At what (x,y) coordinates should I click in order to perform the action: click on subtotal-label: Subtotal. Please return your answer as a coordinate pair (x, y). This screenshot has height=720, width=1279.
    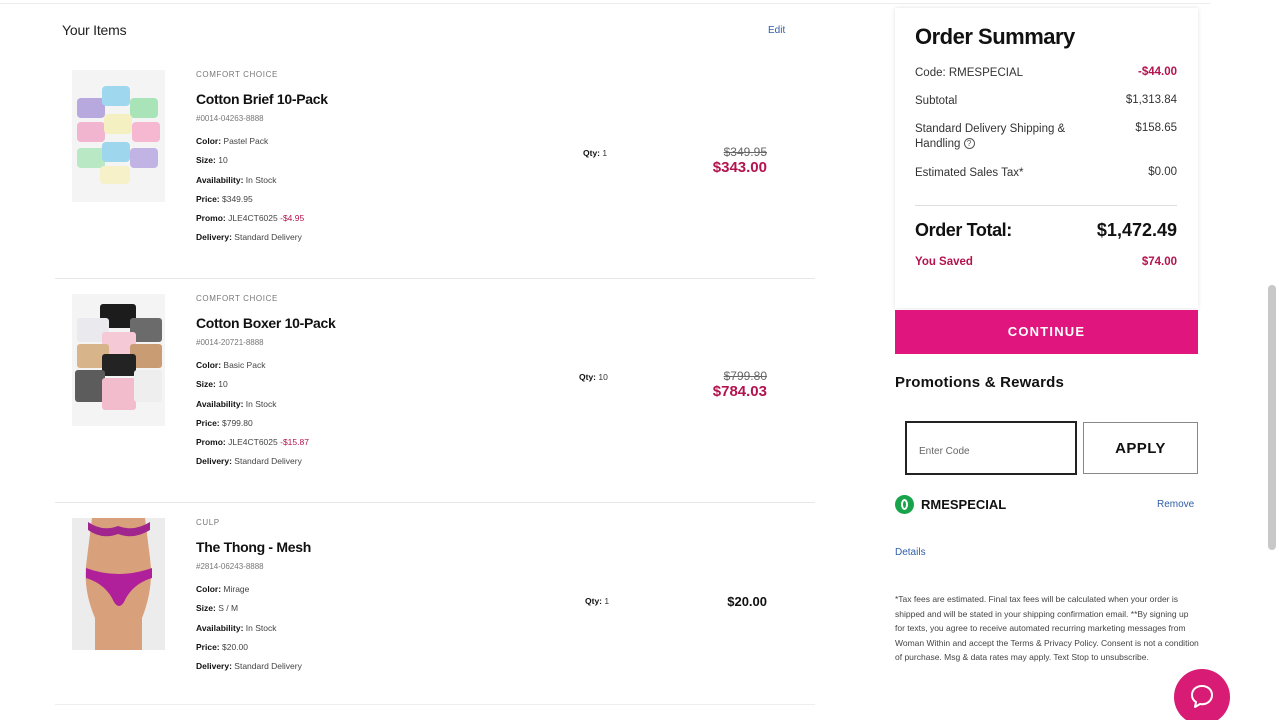
    Looking at the image, I should click on (936, 101).